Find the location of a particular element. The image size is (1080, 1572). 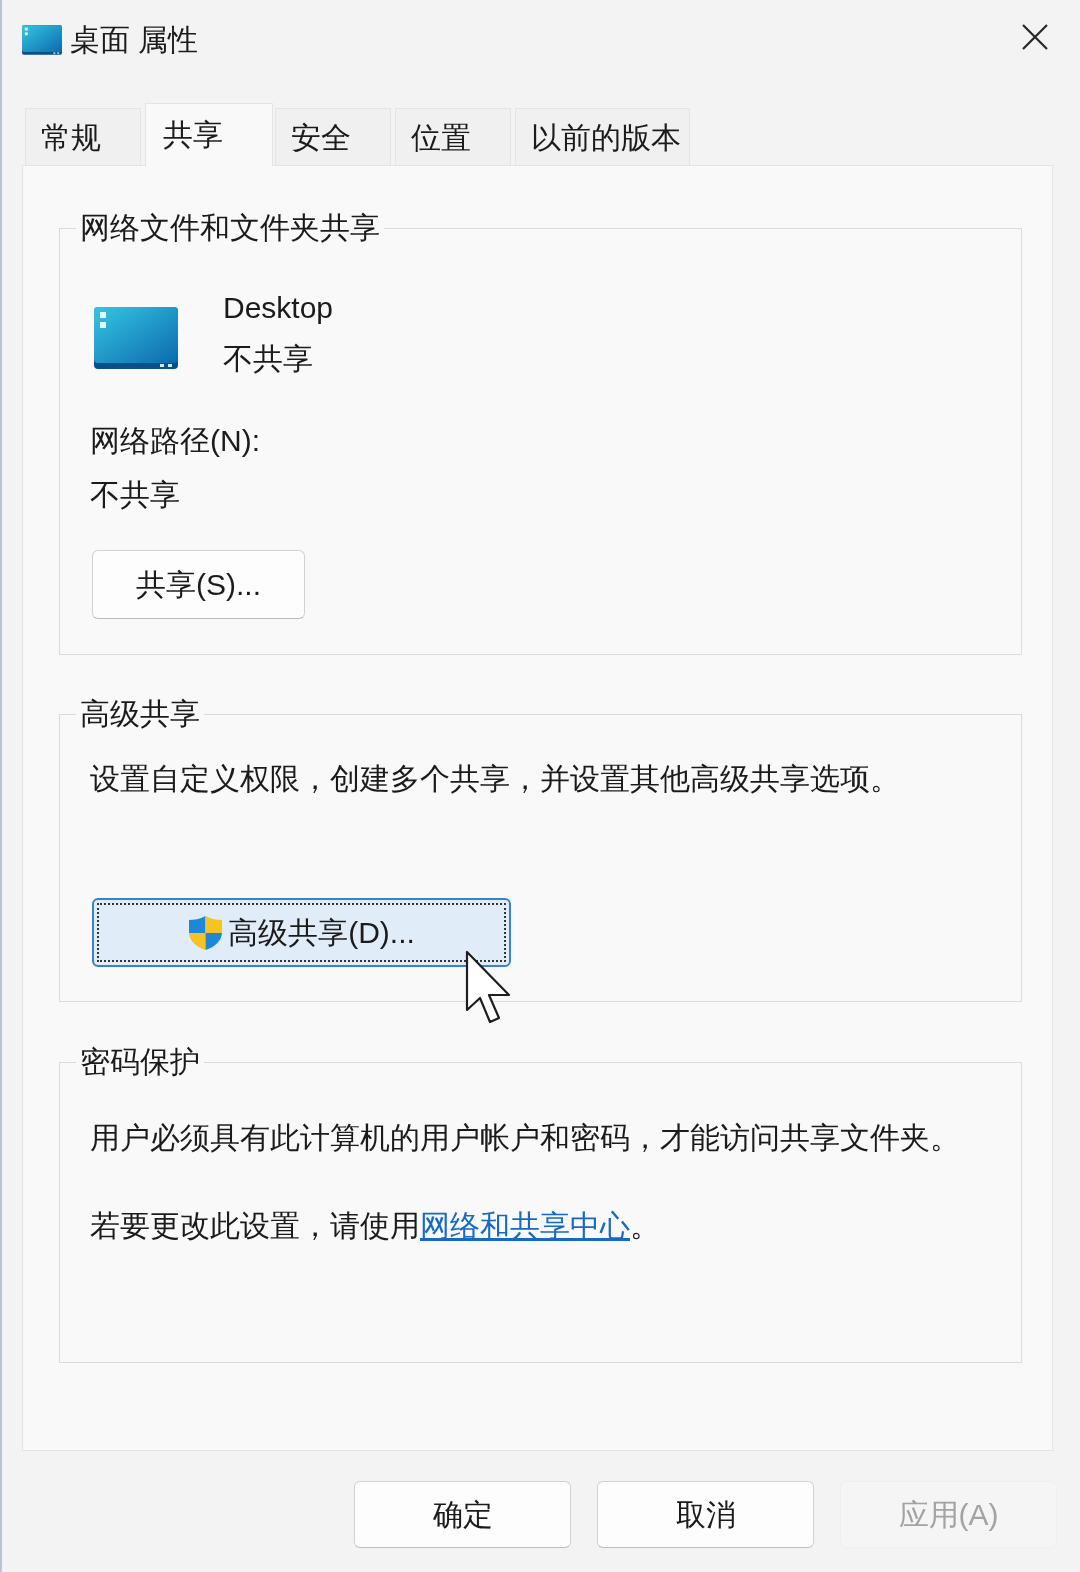

cancel-button: 取消 is located at coordinates (705, 1514).